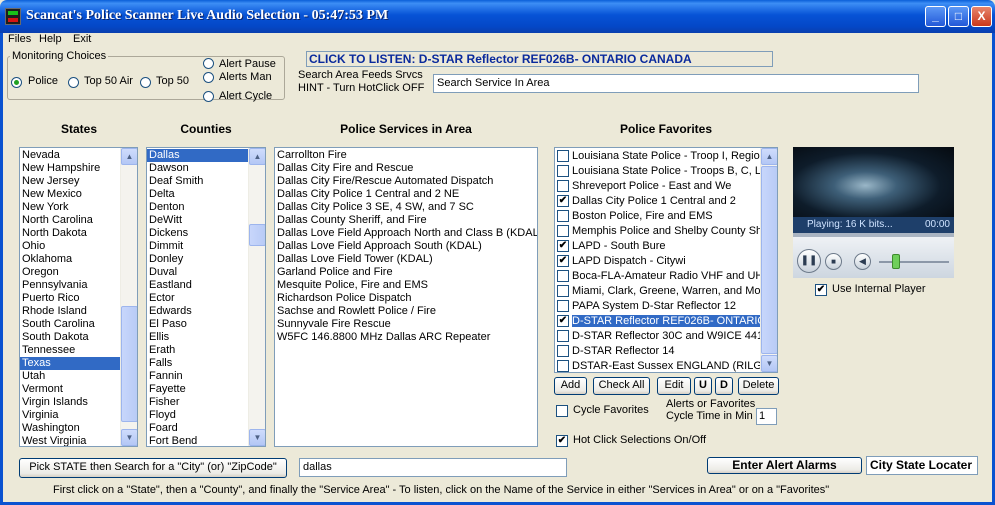 This screenshot has height=505, width=995. I want to click on alert-cycle-label: Alert Cycle, so click(245, 96).